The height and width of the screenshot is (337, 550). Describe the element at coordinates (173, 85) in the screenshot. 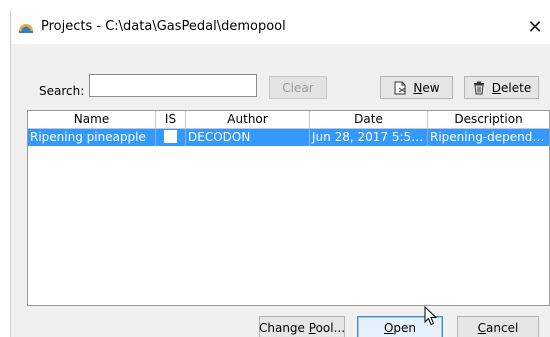

I see `search-input` at that location.